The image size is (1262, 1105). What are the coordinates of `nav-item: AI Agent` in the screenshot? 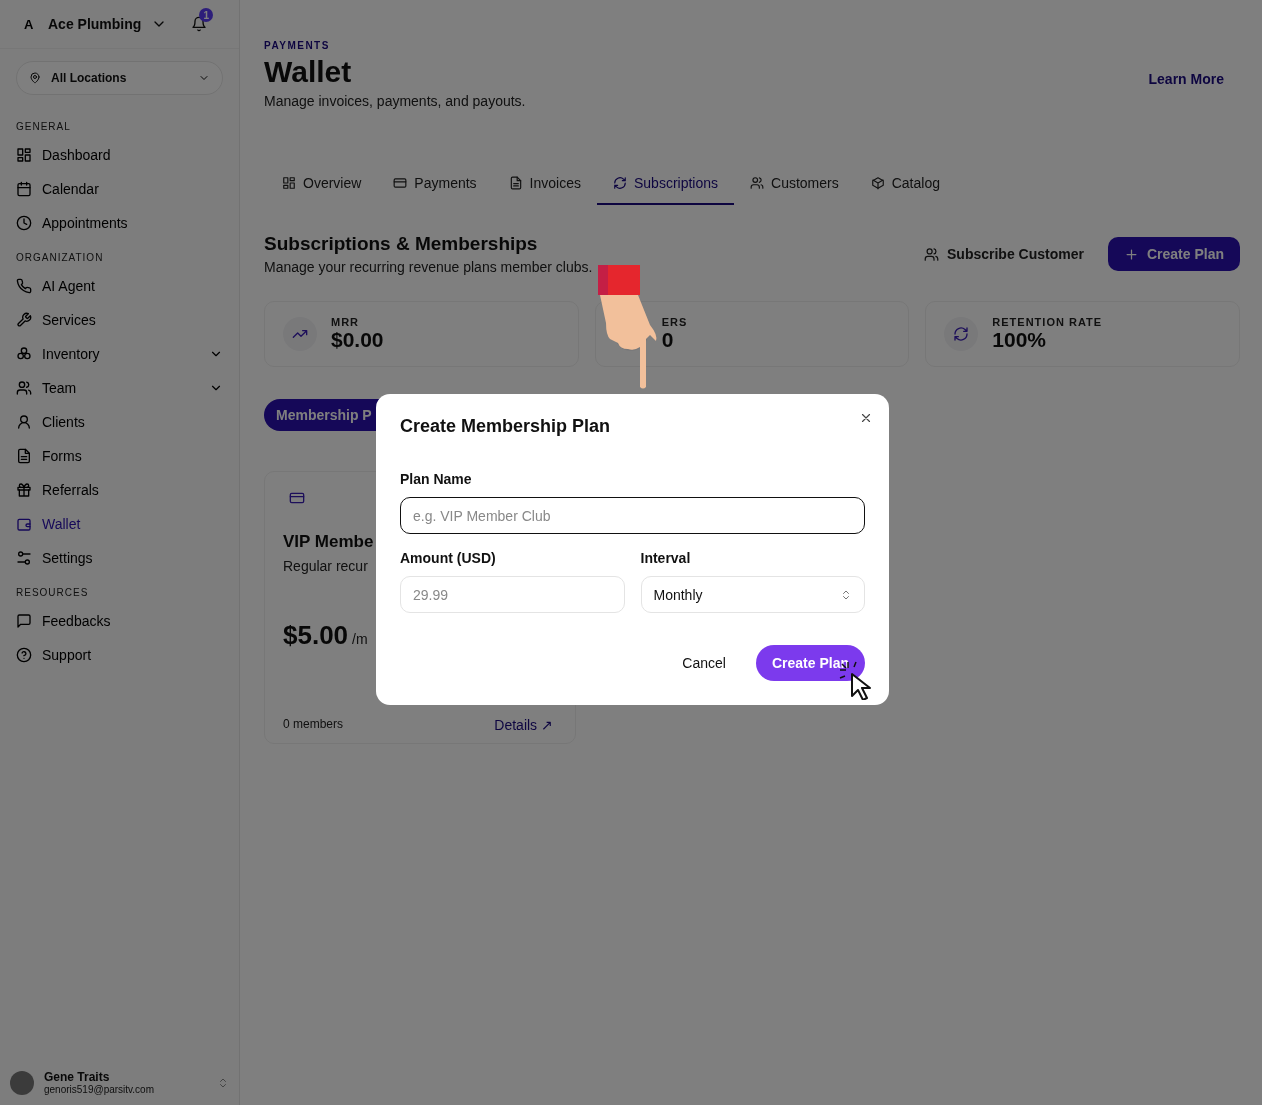 It's located at (119, 286).